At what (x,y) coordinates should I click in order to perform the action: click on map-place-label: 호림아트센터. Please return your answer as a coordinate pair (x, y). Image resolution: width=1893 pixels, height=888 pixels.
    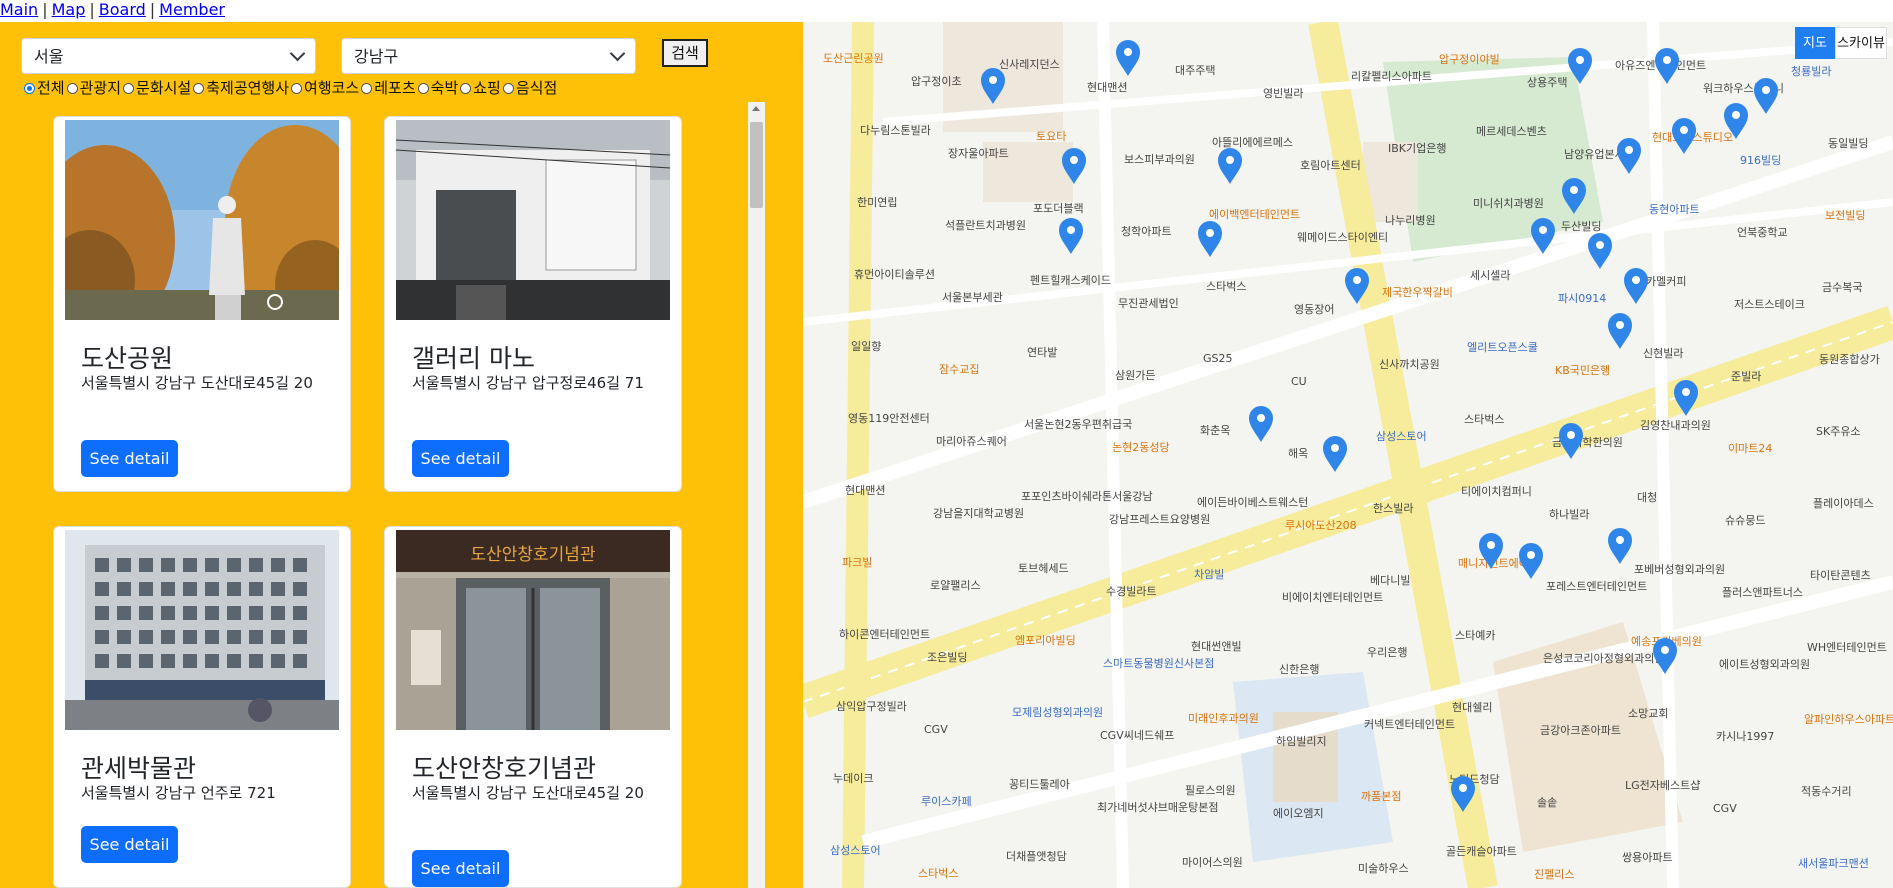
    Looking at the image, I should click on (1330, 165).